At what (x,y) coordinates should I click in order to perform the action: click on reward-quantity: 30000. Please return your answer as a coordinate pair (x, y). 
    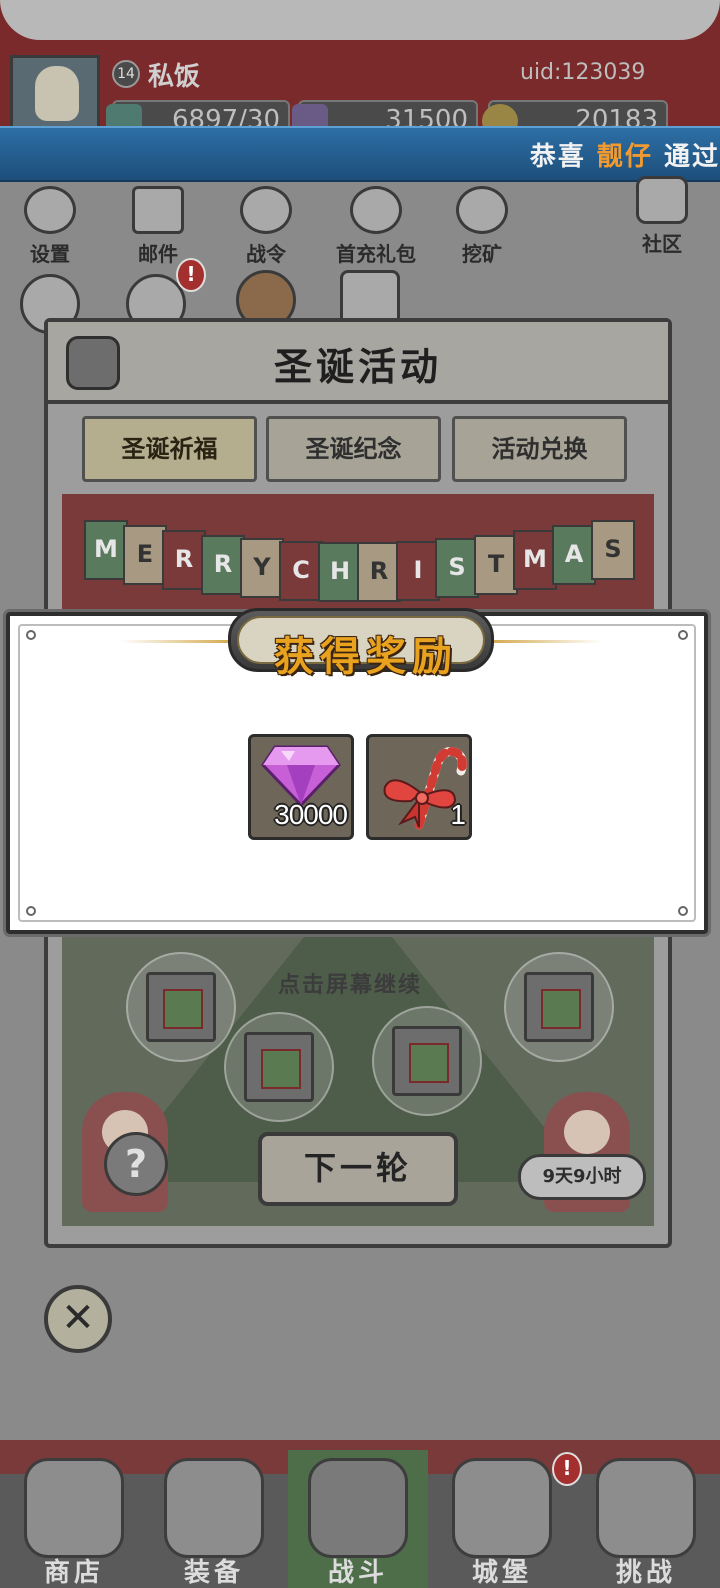
    Looking at the image, I should click on (311, 814).